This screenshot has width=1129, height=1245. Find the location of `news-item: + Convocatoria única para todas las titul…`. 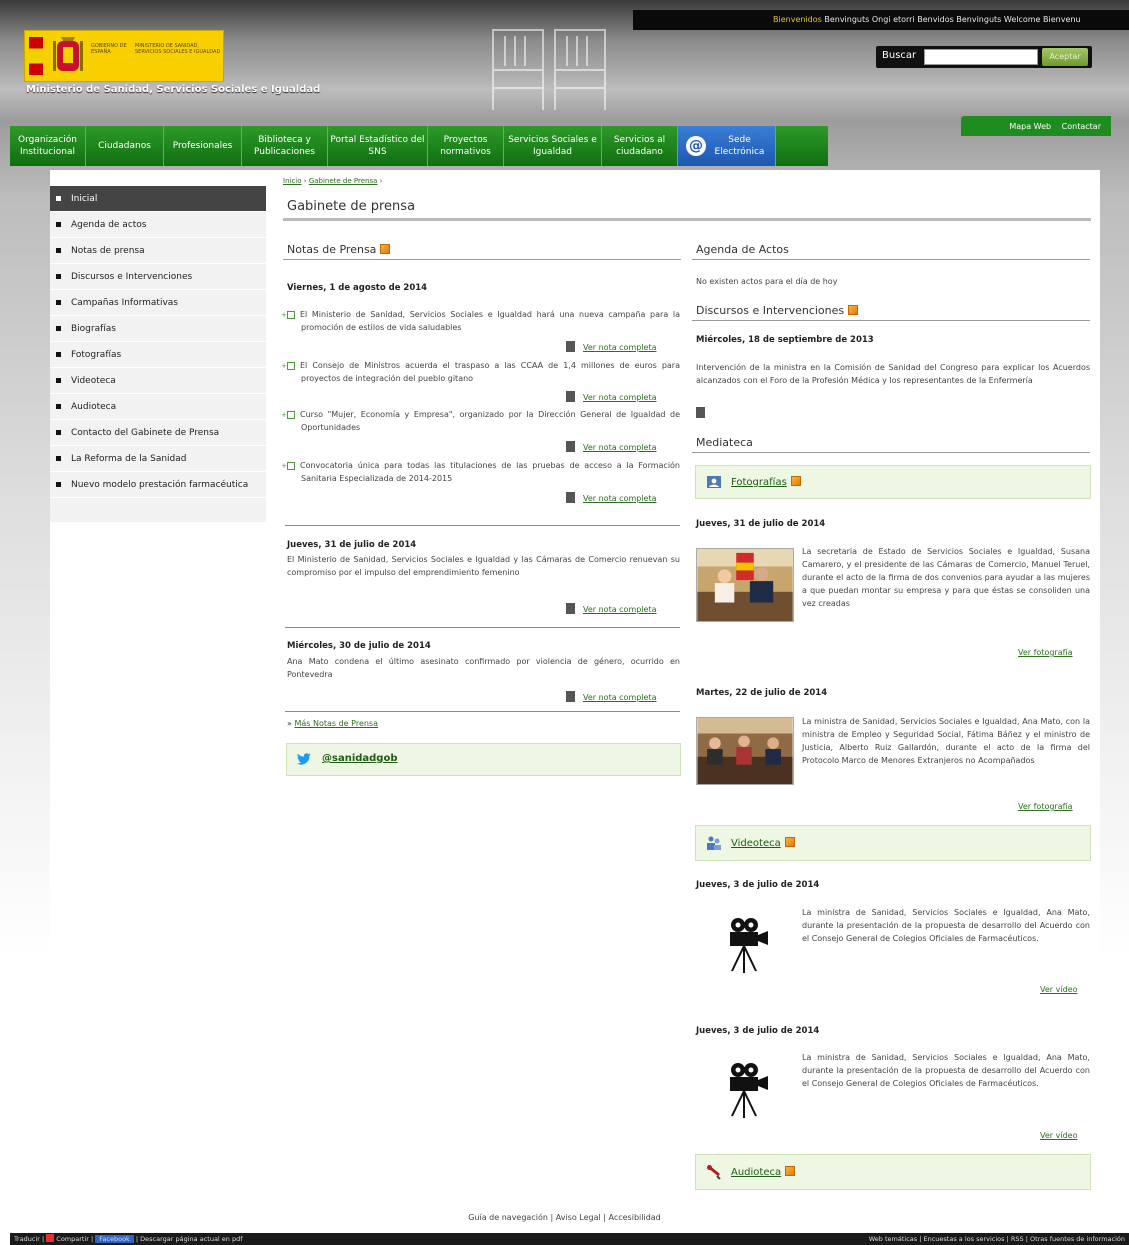

news-item: + Convocatoria única para todas las titul… is located at coordinates (480, 472).